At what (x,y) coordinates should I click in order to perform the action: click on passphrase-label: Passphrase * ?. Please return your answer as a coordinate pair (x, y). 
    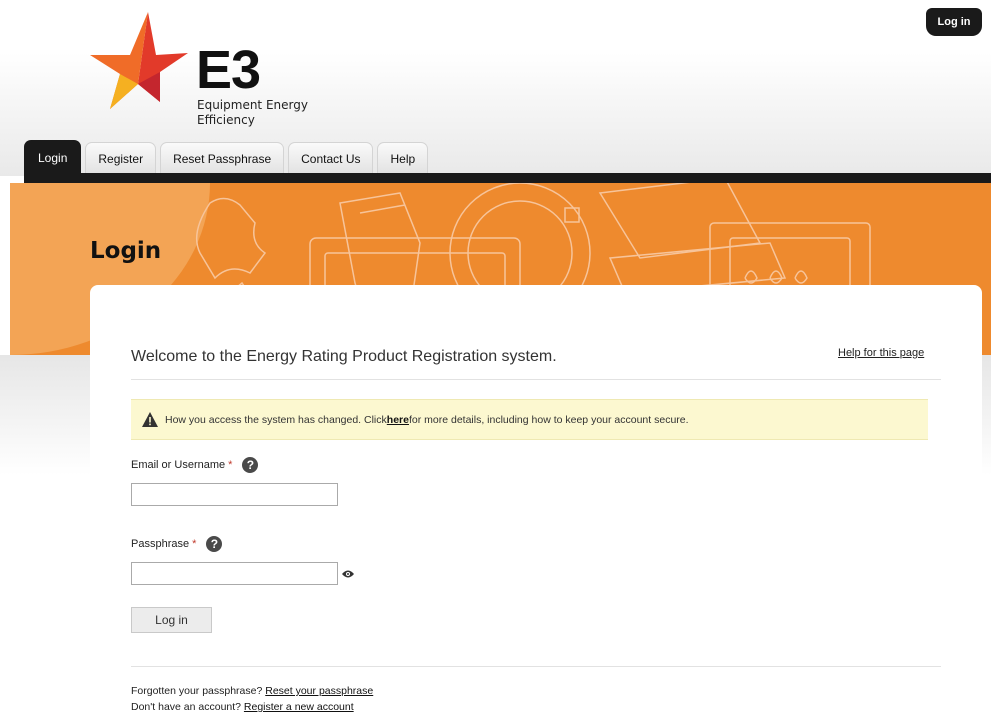
    Looking at the image, I should click on (177, 544).